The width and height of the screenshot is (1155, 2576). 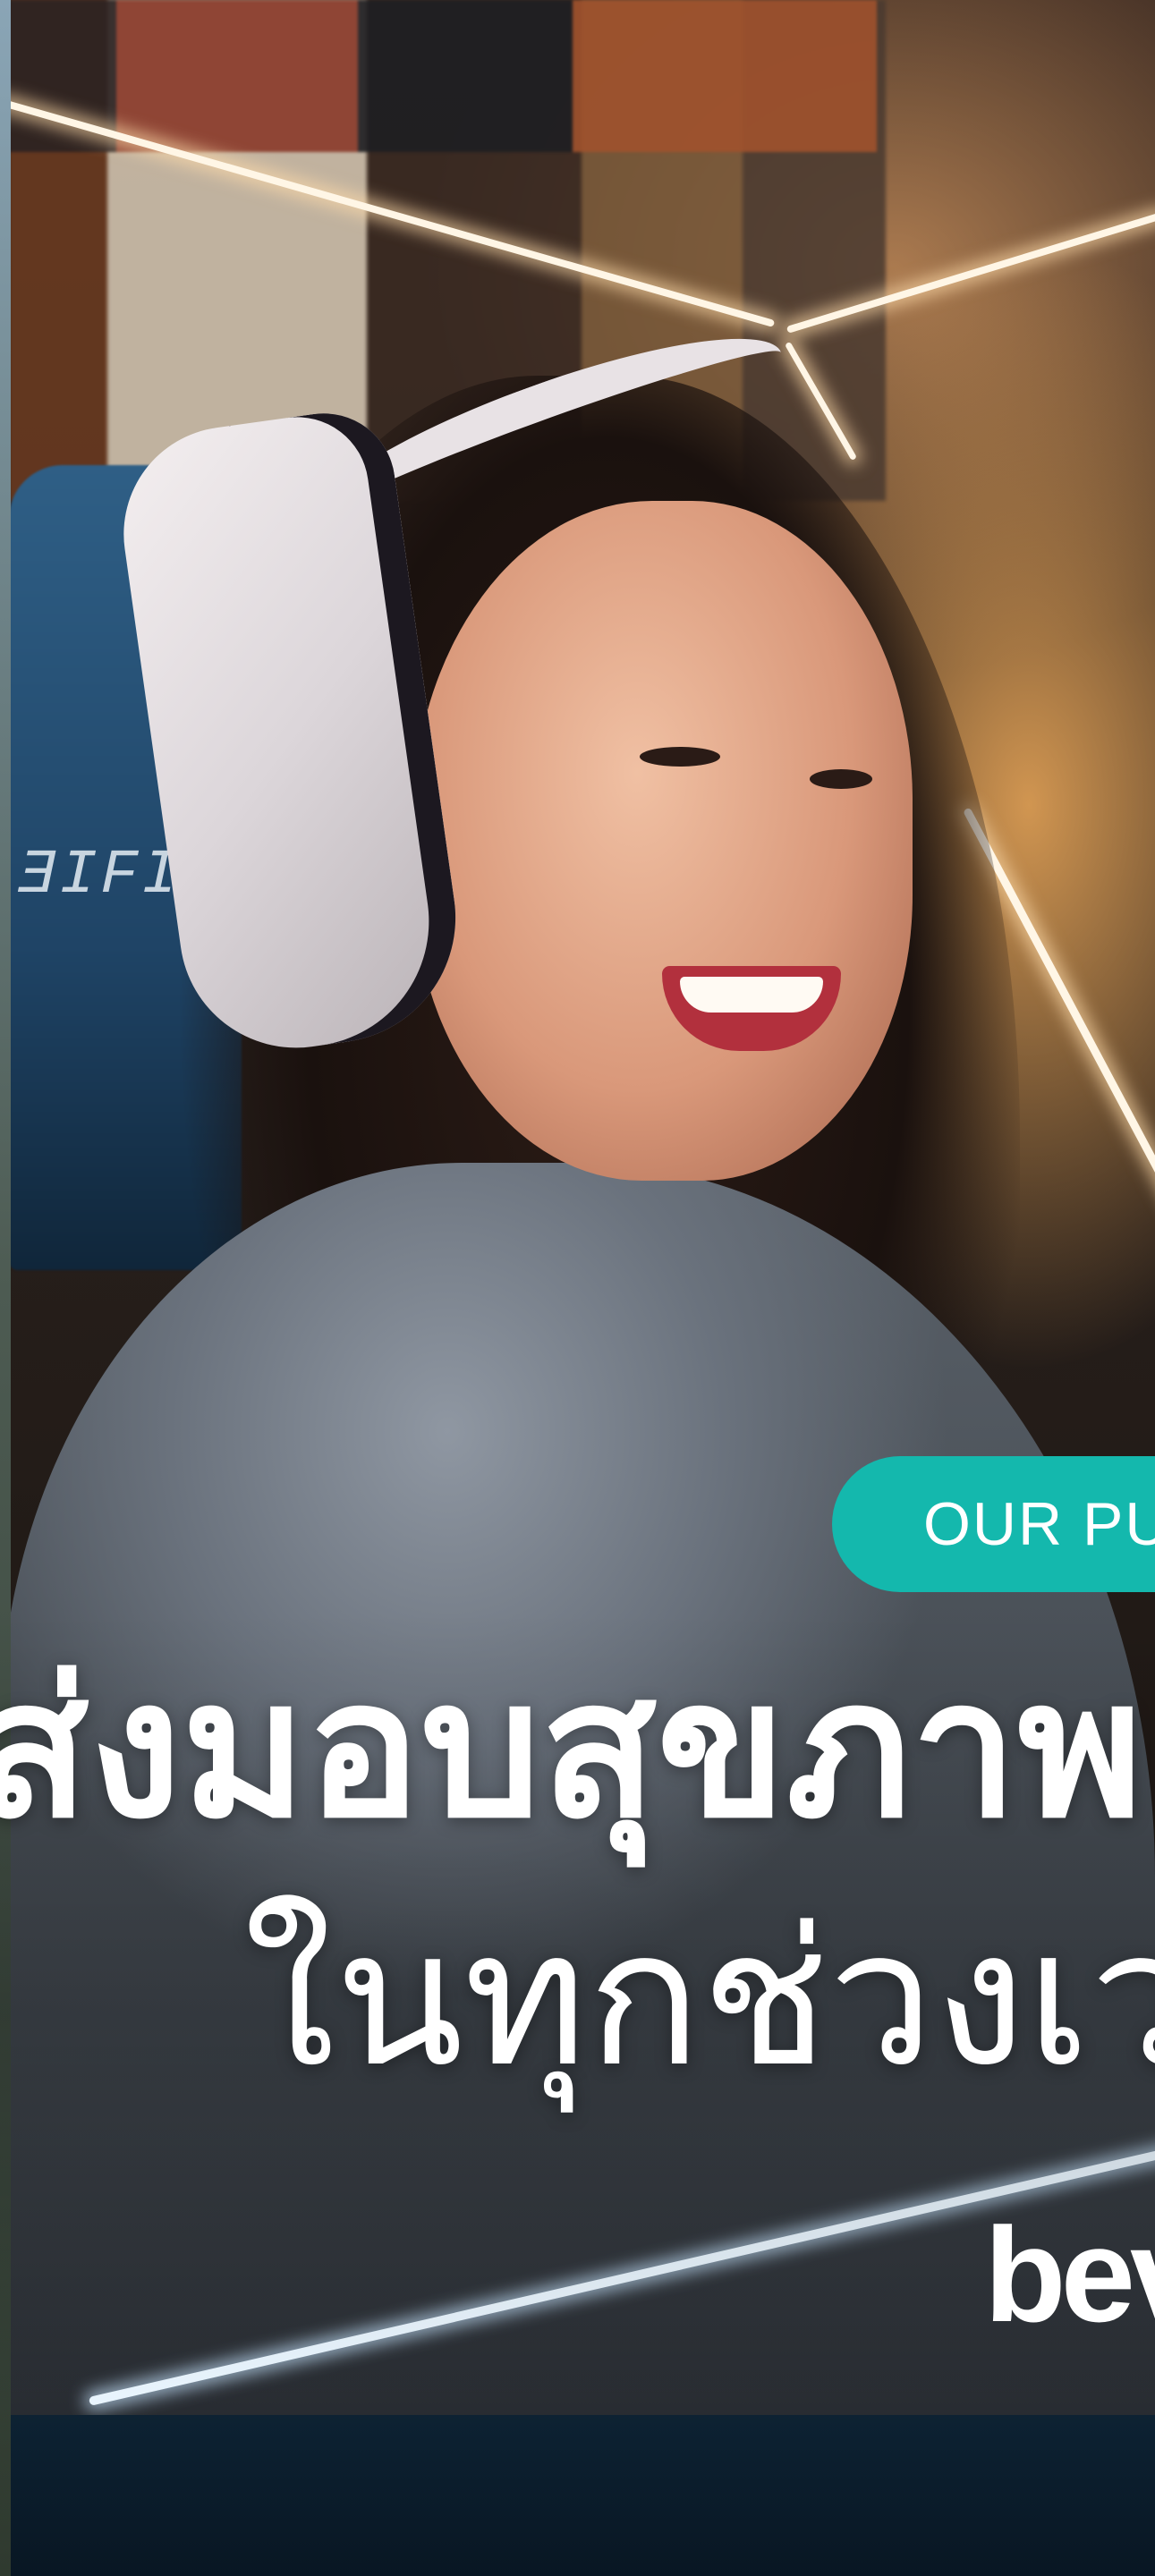 What do you see at coordinates (751, 995) in the screenshot?
I see `teeth` at bounding box center [751, 995].